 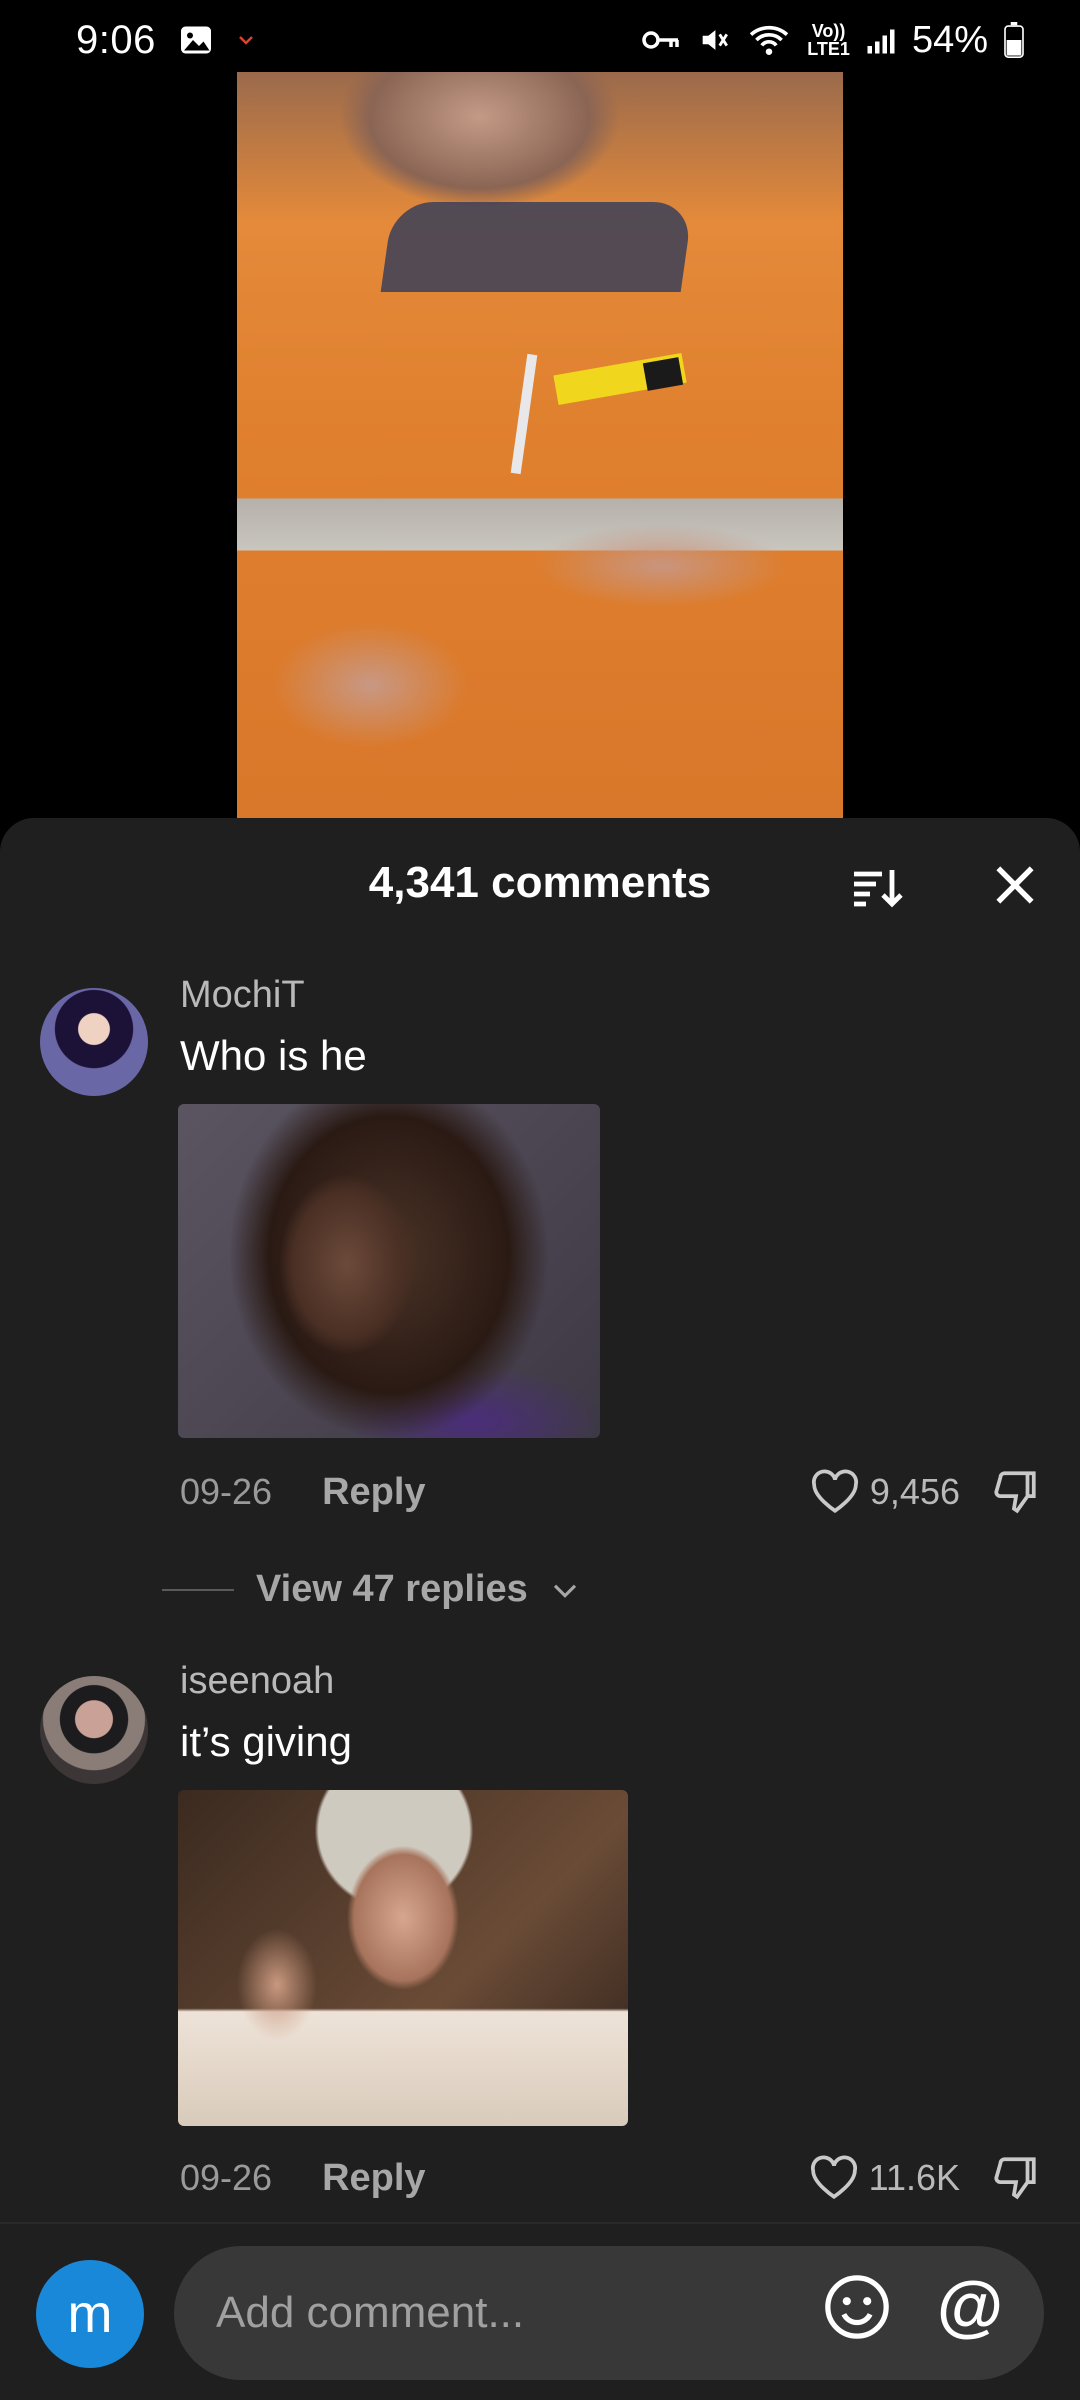 I want to click on comments-count-title: 4,341 comments, so click(x=540, y=882).